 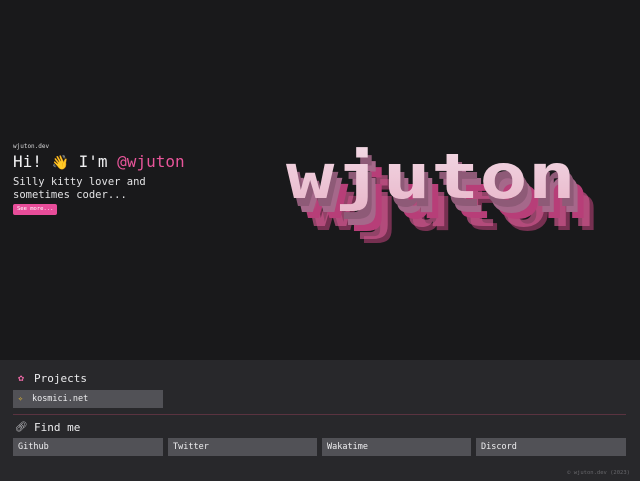 I want to click on handle-text: @wjuton, so click(x=151, y=161).